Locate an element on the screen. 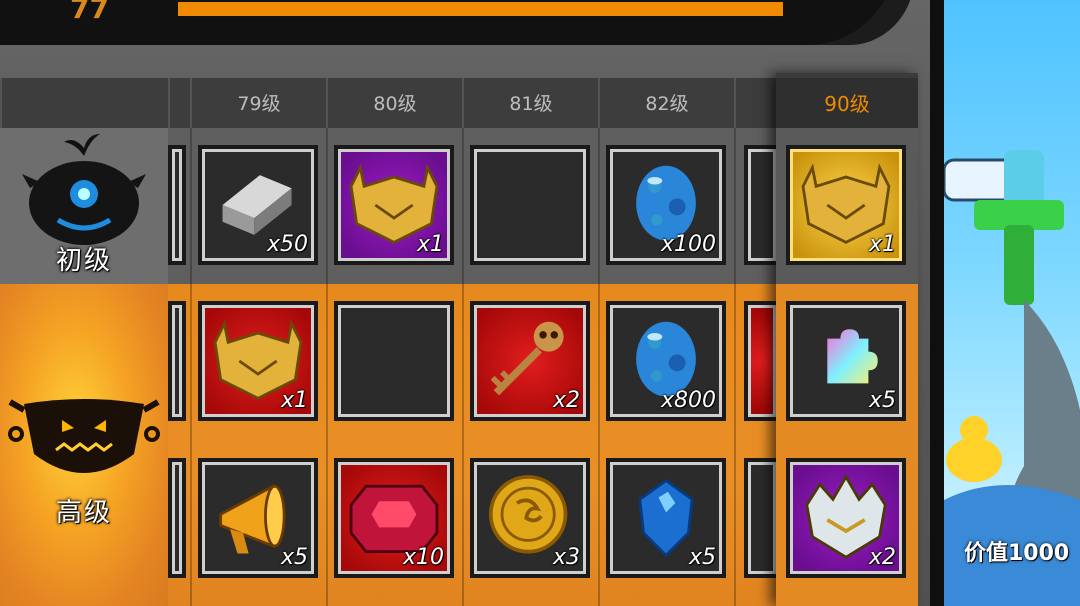 This screenshot has height=606, width=1080. tier-advanced: 高级 is located at coordinates (84, 445).